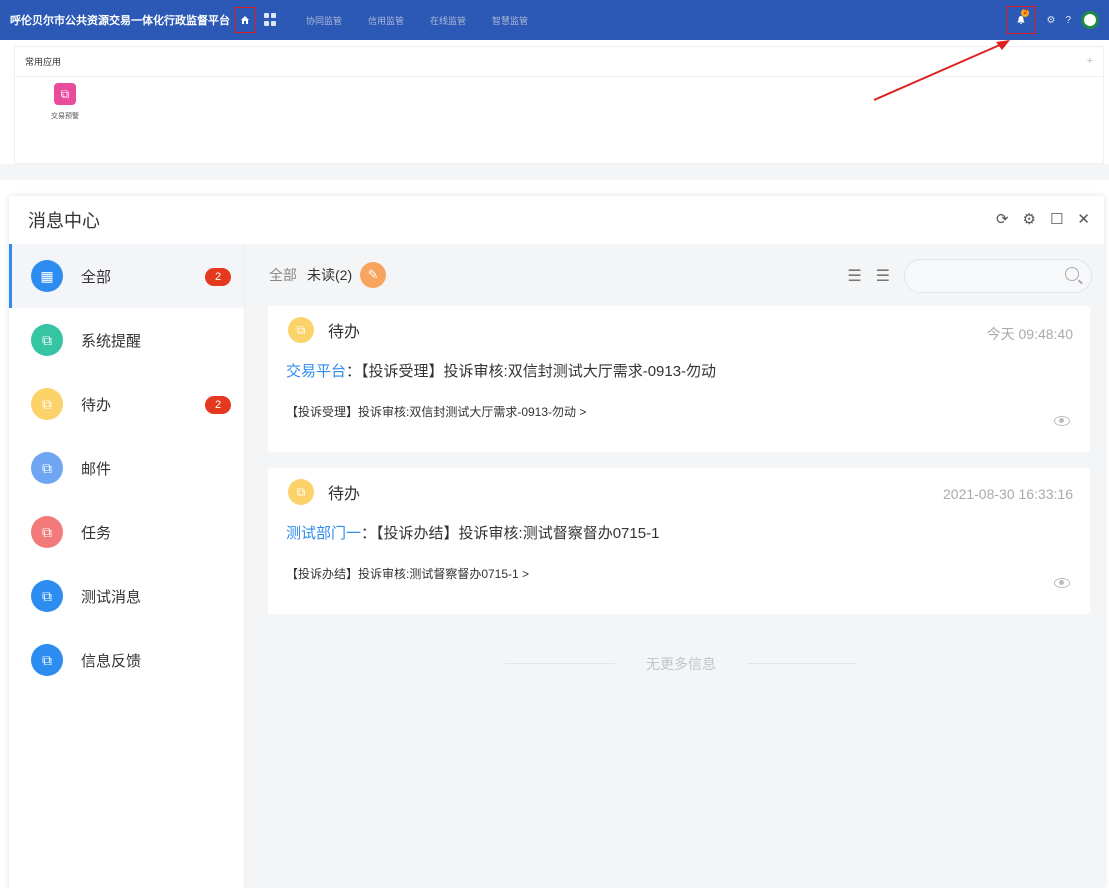 The height and width of the screenshot is (888, 1109). Describe the element at coordinates (674, 275) in the screenshot. I see `message-toolbar: 全部 未读(2) ✎ ☰ ☰` at that location.